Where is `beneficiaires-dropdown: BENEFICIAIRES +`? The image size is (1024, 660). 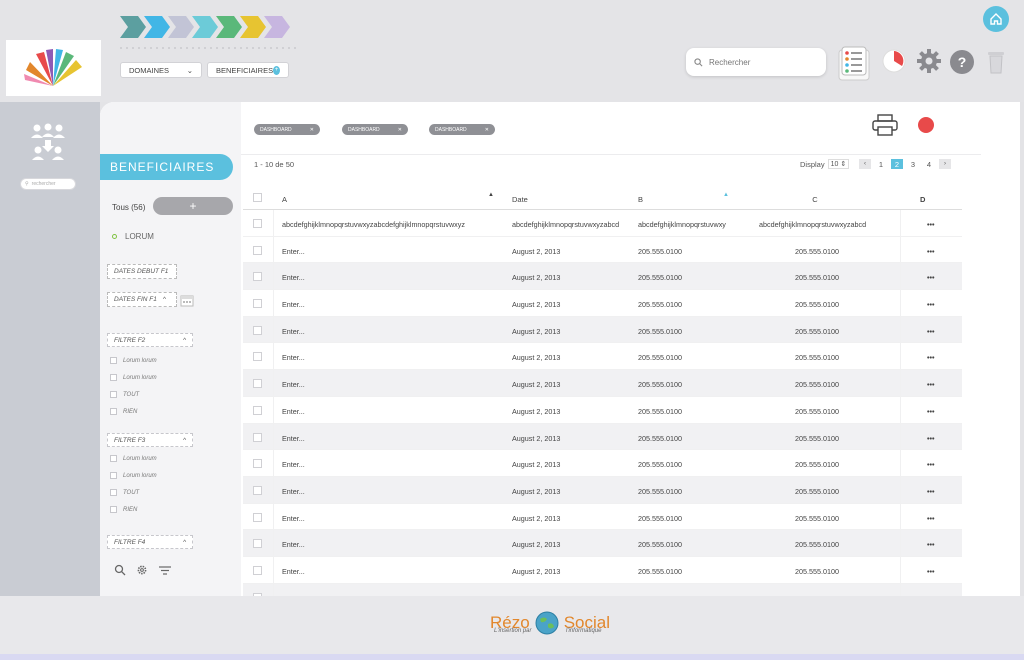
beneficiaires-dropdown: BENEFICIAIRES + is located at coordinates (248, 70).